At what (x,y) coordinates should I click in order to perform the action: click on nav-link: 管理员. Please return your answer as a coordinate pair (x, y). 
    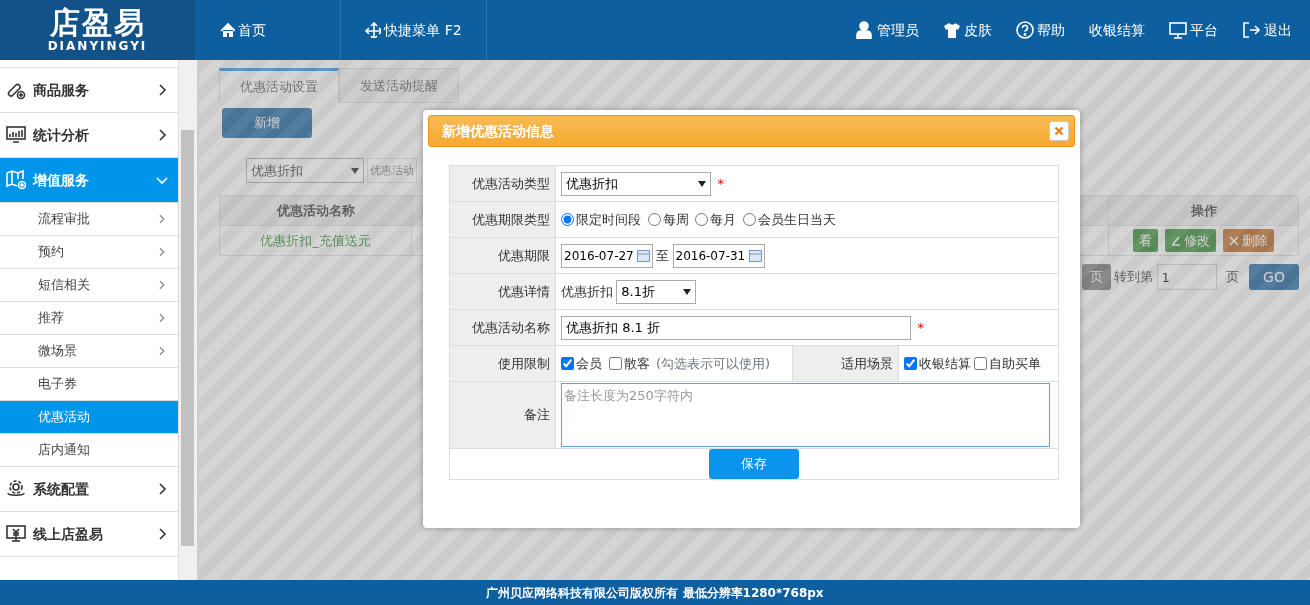
    Looking at the image, I should click on (887, 30).